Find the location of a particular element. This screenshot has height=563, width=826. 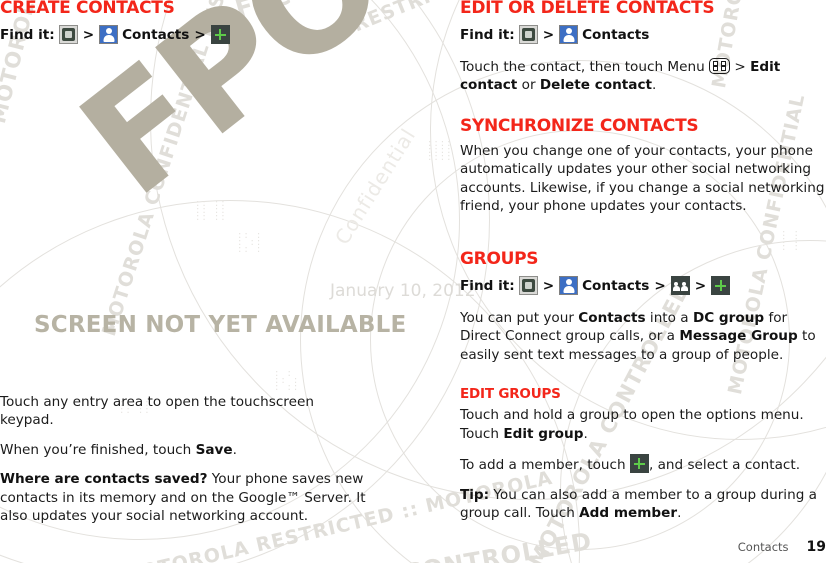

text-fragment: or is located at coordinates (528, 85).